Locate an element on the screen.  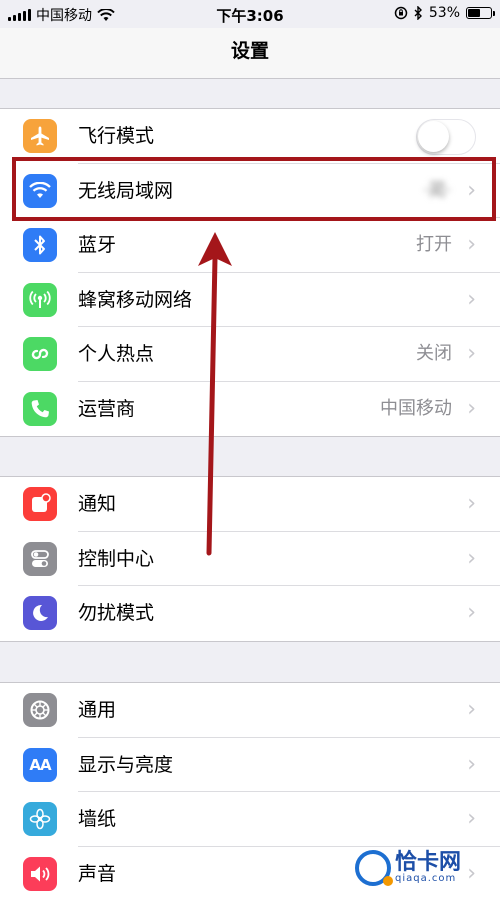
watermark-logo: 恰卡网 qiaqa.com is located at coordinates (427, 867).